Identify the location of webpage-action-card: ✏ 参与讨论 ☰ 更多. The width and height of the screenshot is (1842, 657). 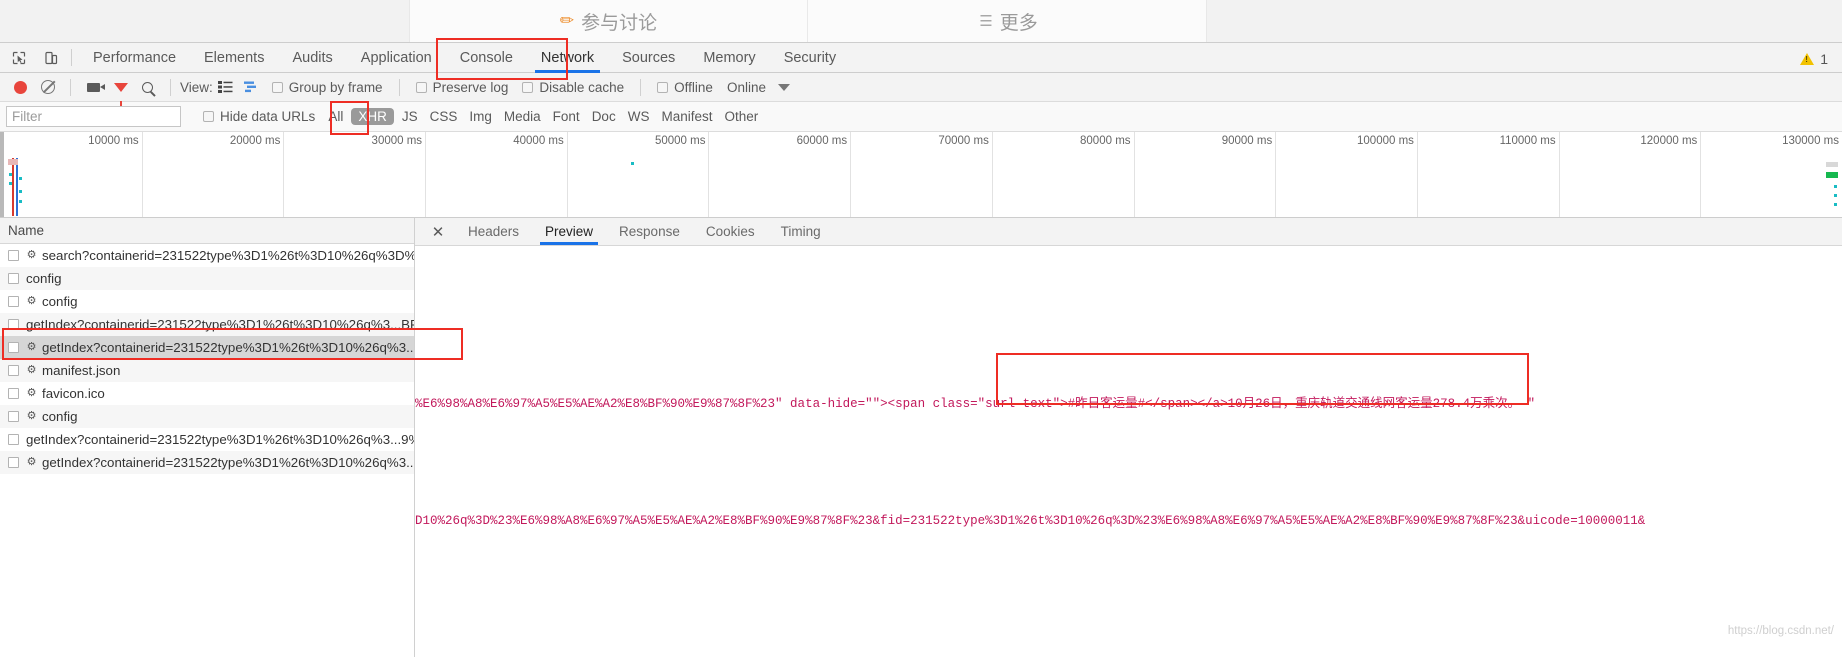
(808, 21).